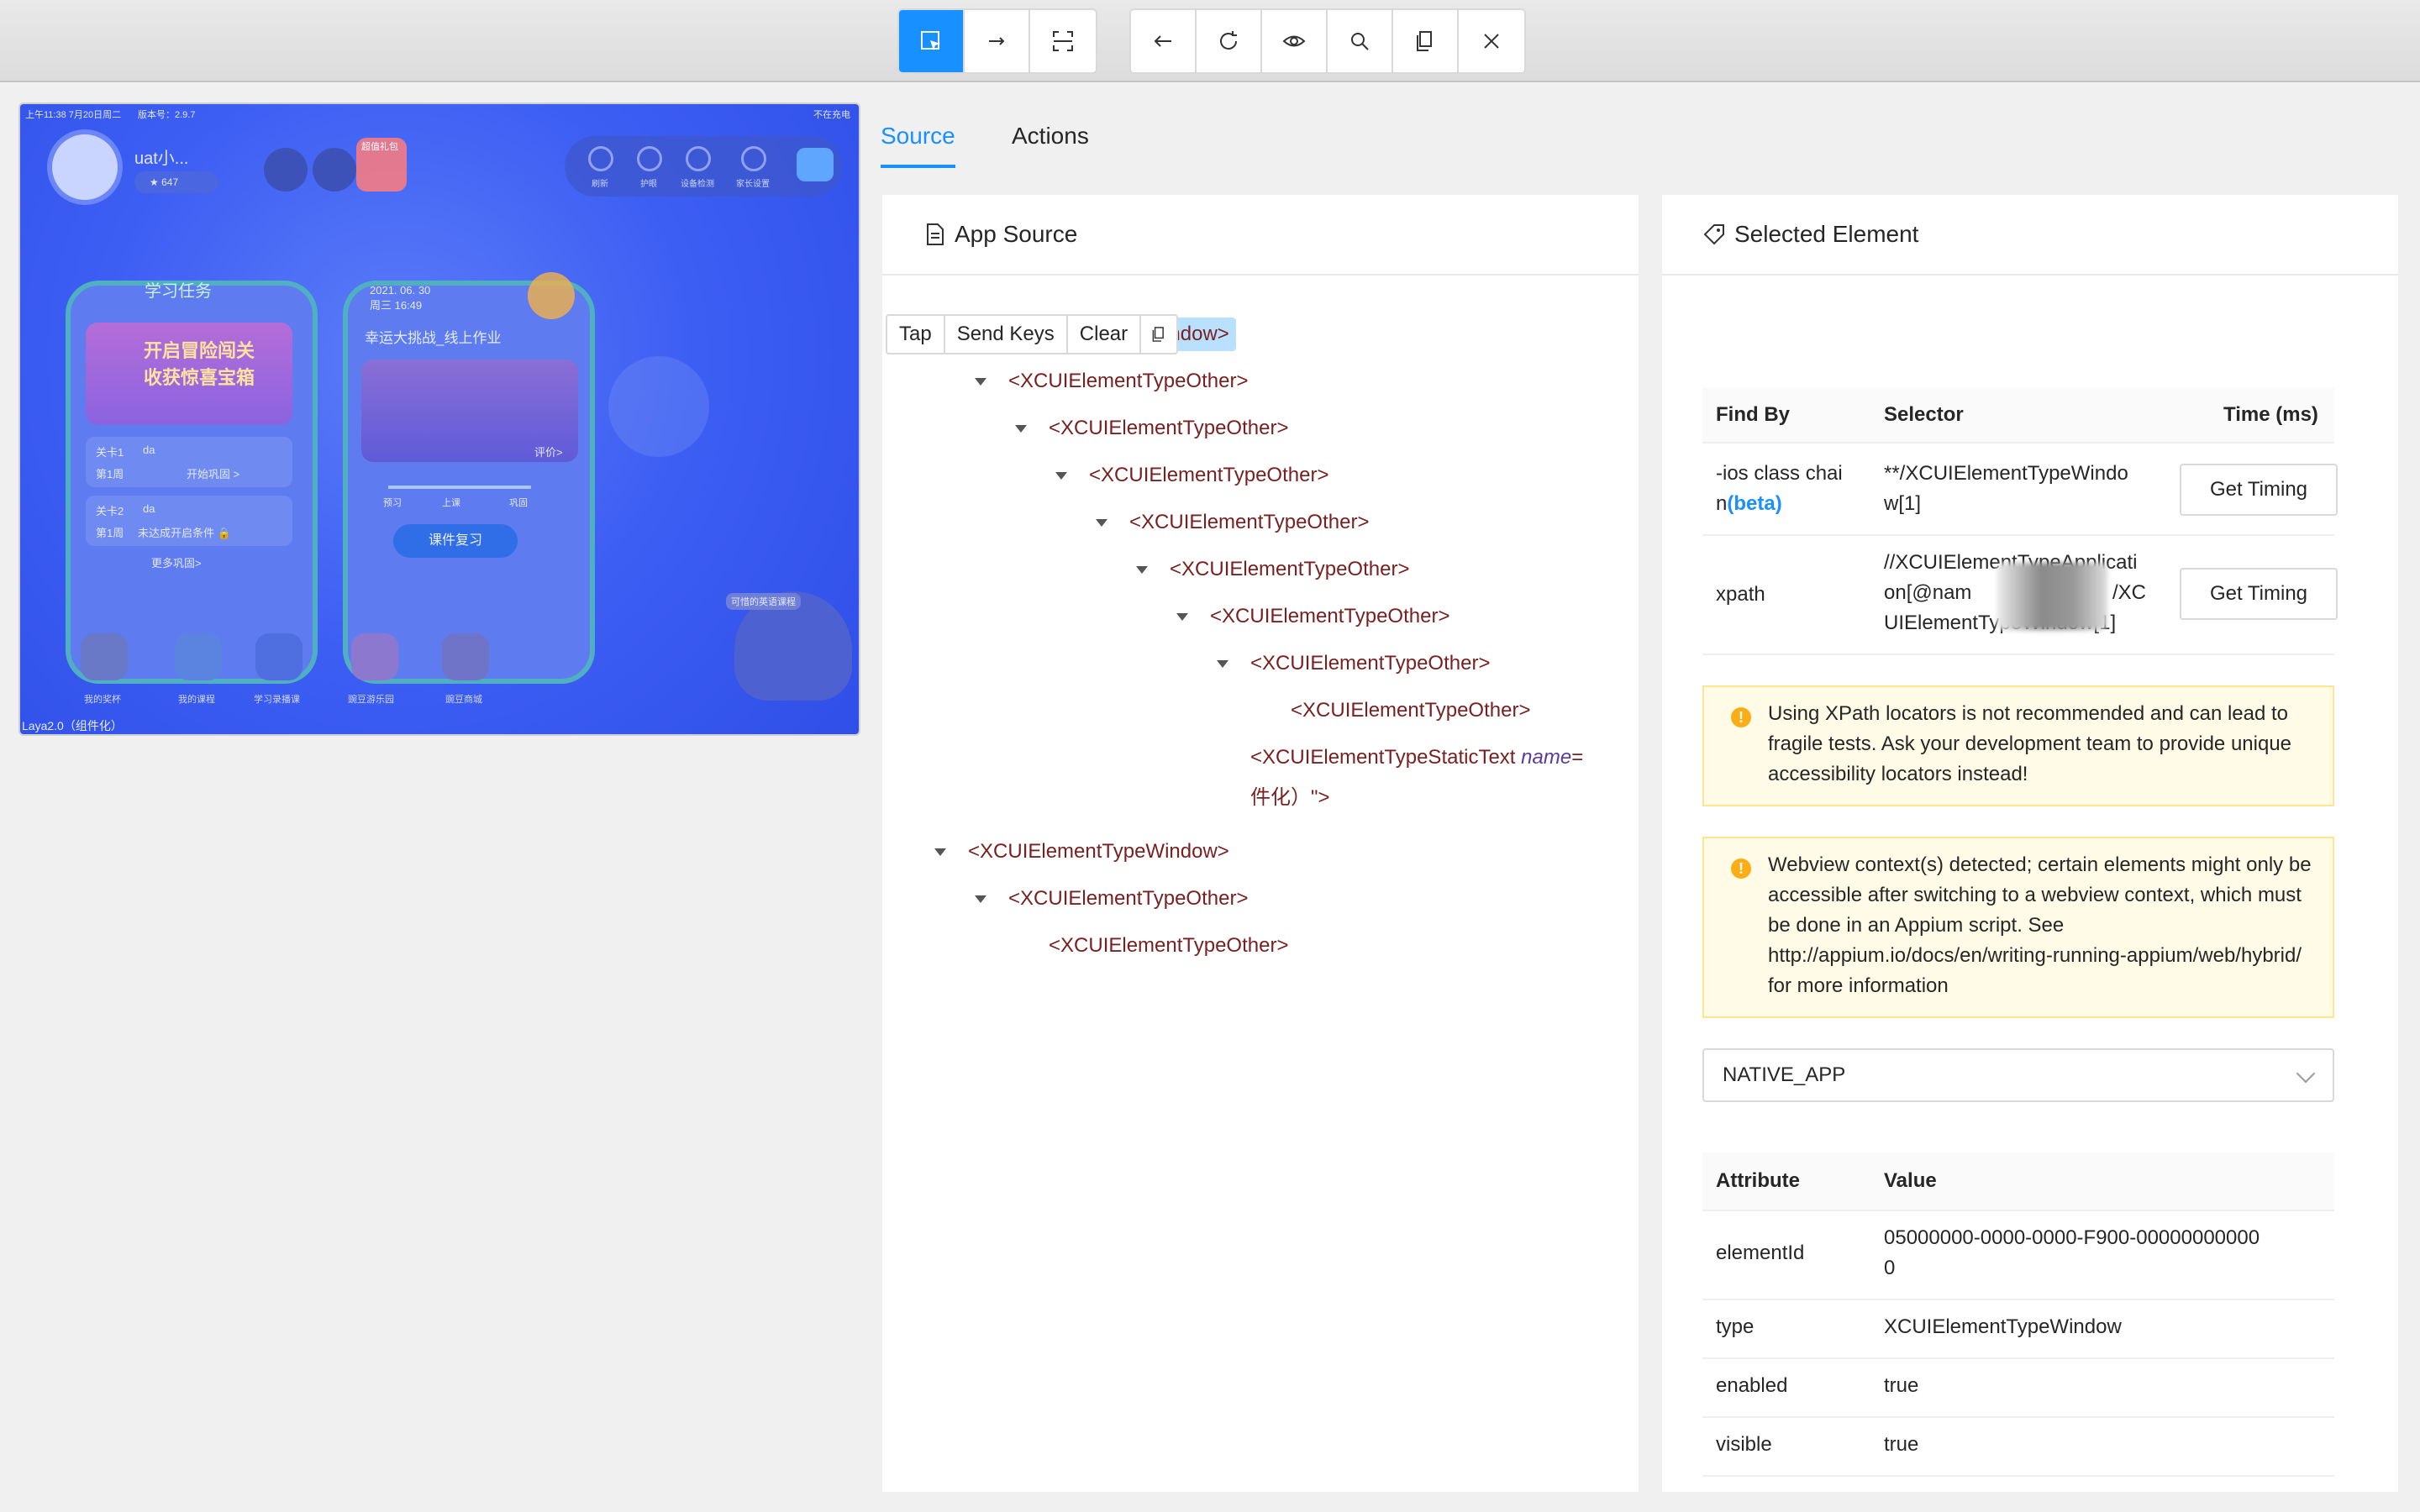 Image resolution: width=2420 pixels, height=1512 pixels. What do you see at coordinates (1785, 1074) in the screenshot?
I see `context-select-value: NATIVE_APP` at bounding box center [1785, 1074].